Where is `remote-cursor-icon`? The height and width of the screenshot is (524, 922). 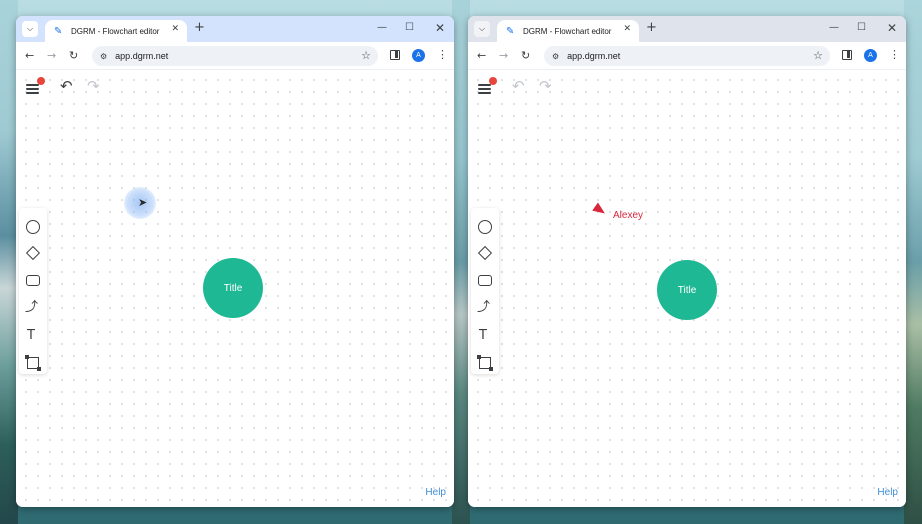
remote-cursor-icon is located at coordinates (600, 210).